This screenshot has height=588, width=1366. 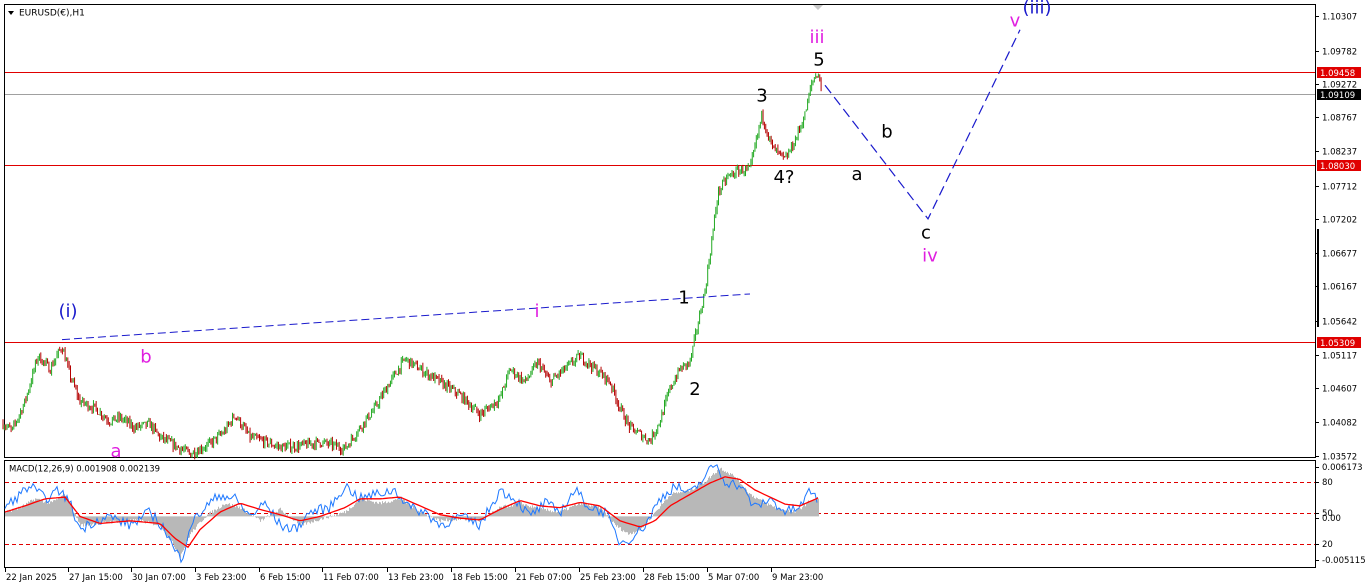 I want to click on time-tick-label: 11 Feb 07:00, so click(x=351, y=578).